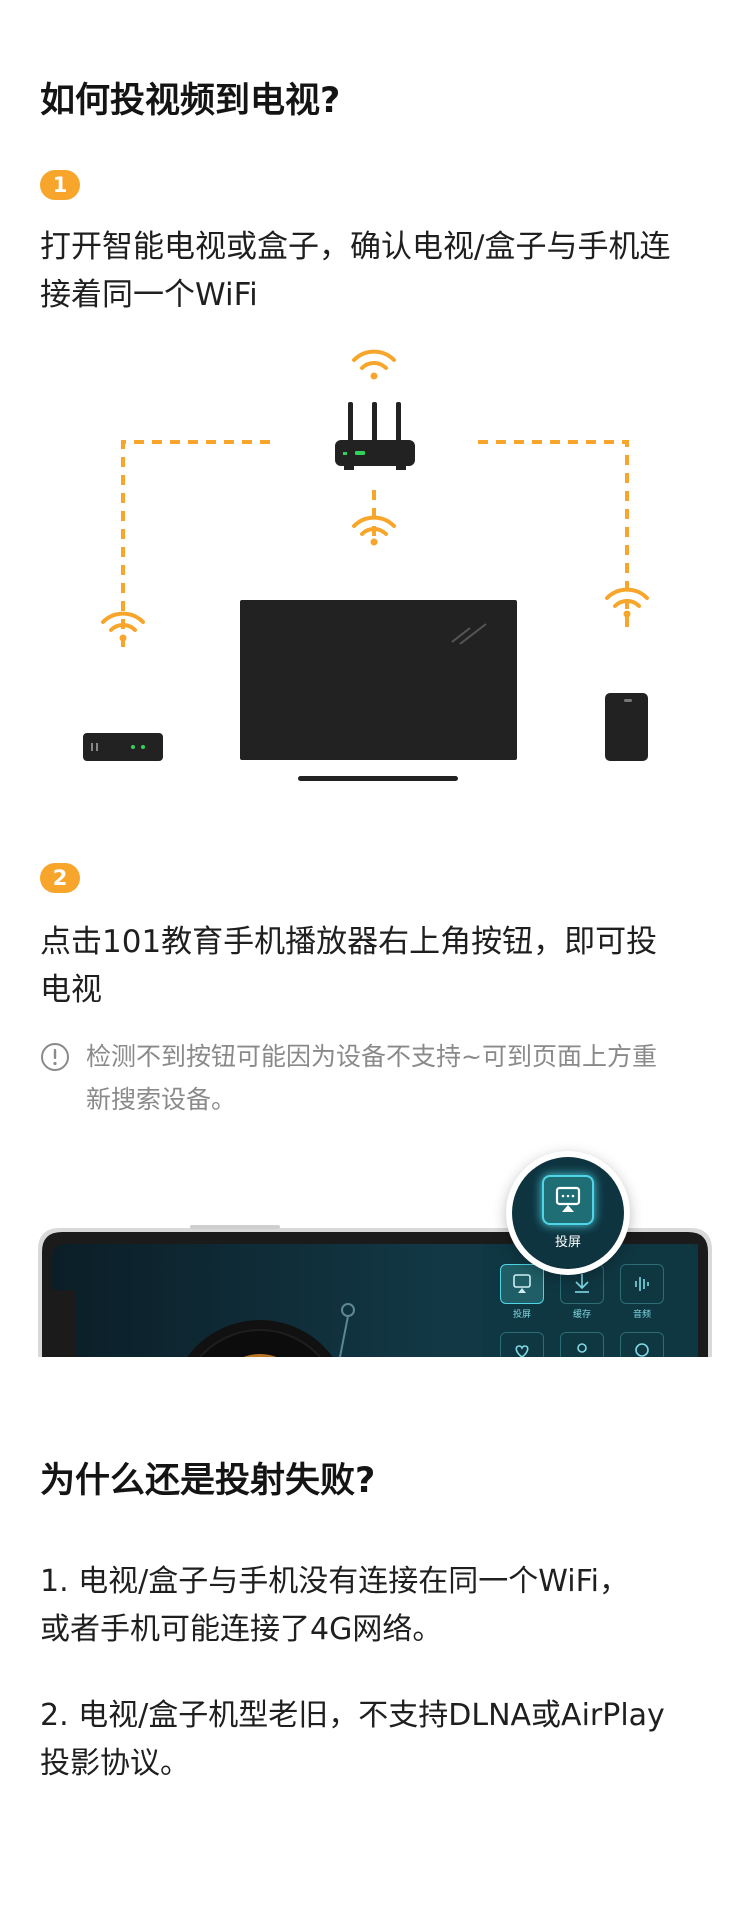 This screenshot has width=750, height=1918. I want to click on router-icon, so click(375, 436).